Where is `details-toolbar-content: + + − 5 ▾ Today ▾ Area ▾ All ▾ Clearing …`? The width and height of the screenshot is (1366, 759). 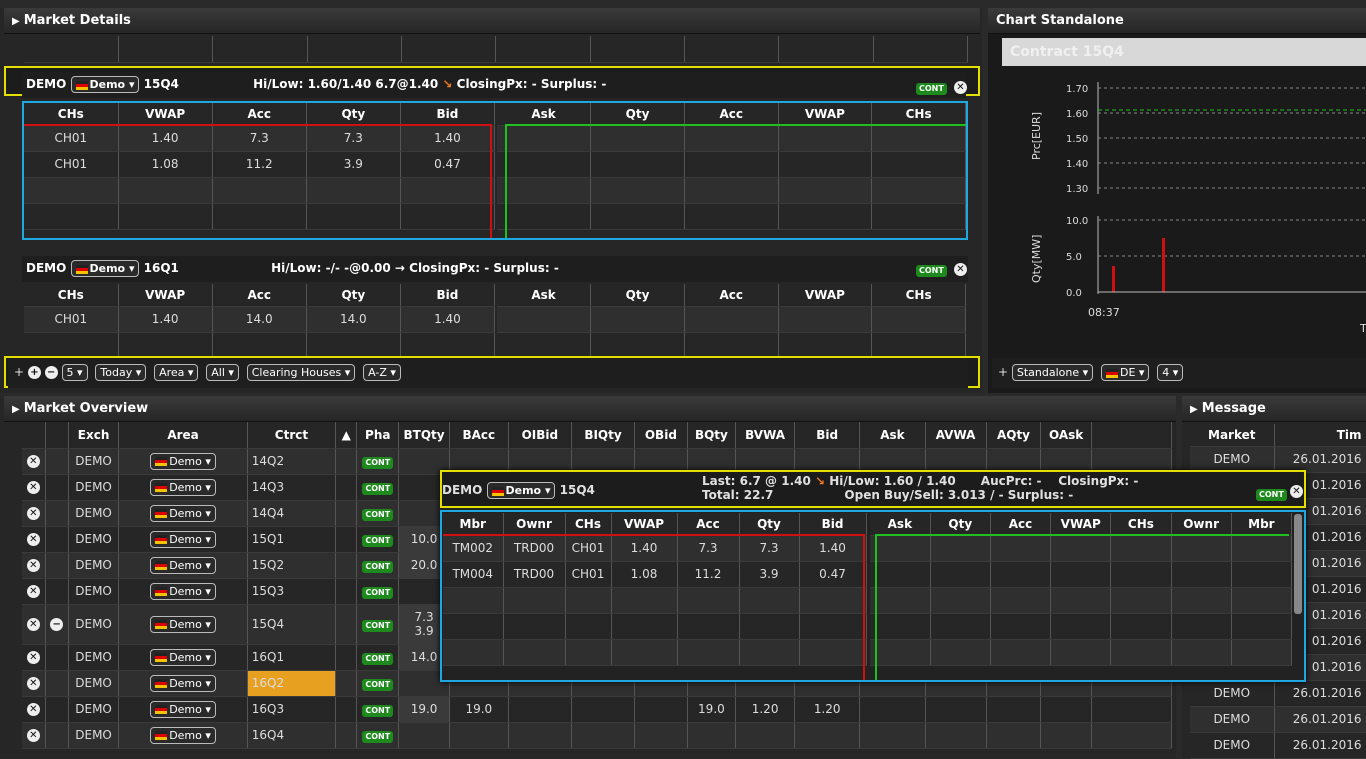 details-toolbar-content: + + − 5 ▾ Today ▾ Area ▾ All ▾ Clearing … is located at coordinates (488, 373).